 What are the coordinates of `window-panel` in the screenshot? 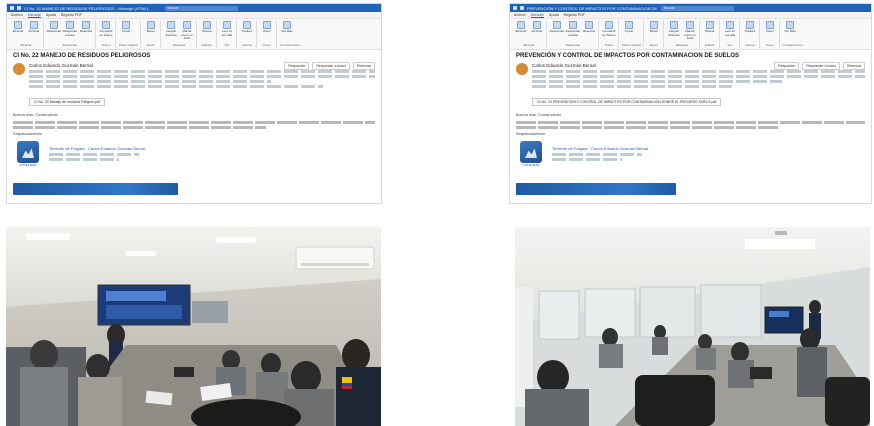 It's located at (667, 312).